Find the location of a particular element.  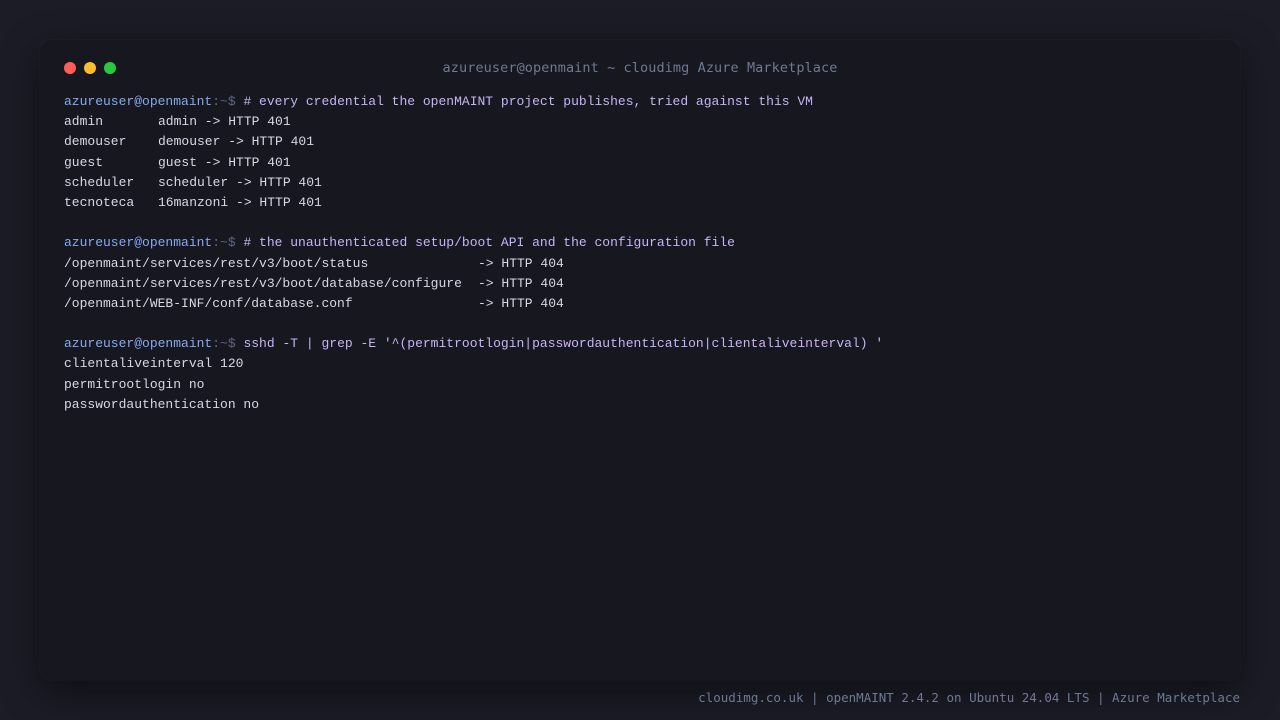

output-line: tecnoteca 16manzoni -> HTTP 401 is located at coordinates (639, 203).